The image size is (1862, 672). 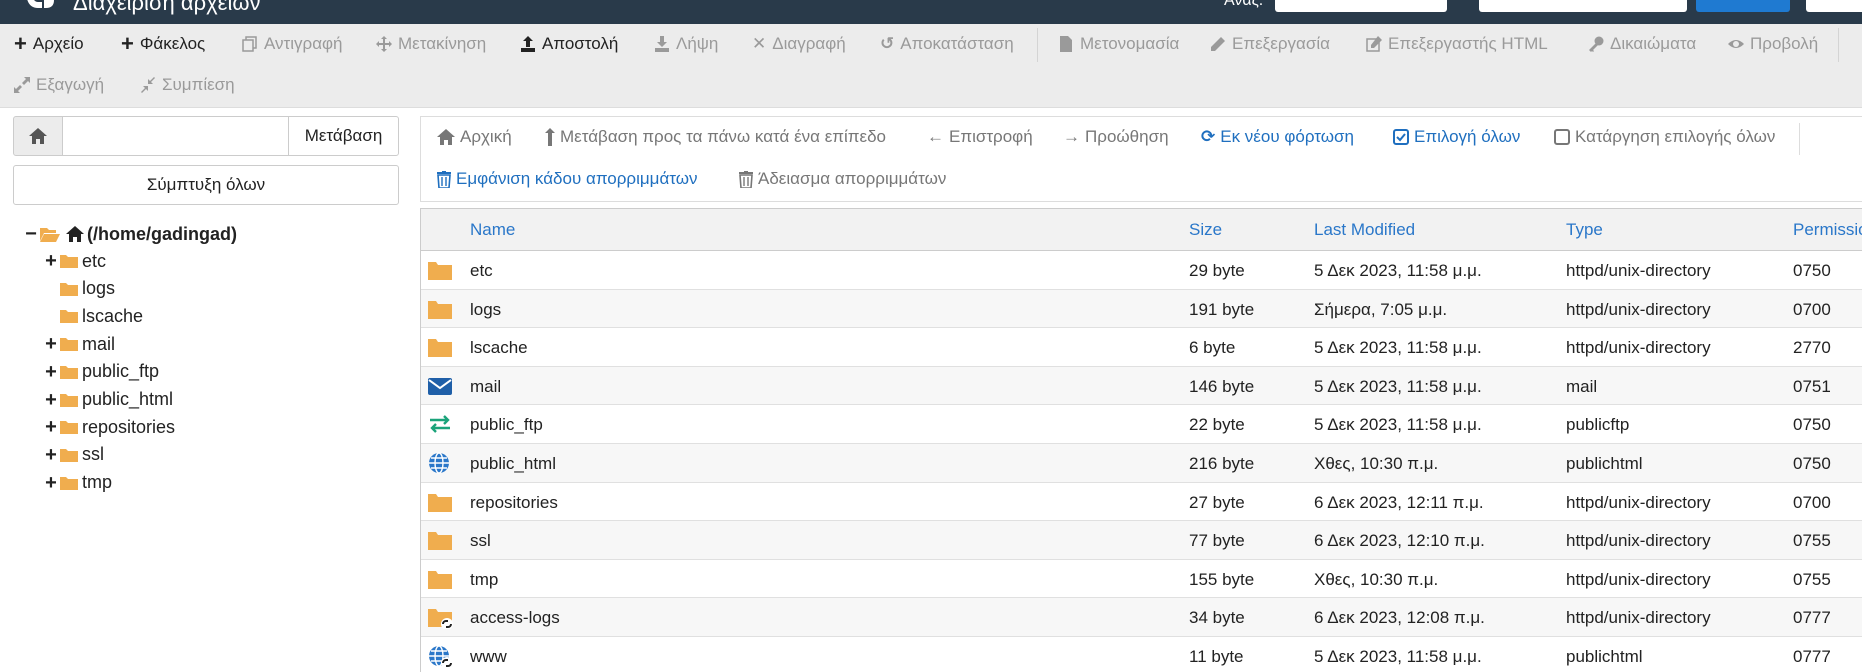 I want to click on up-one-level-action: Μετάβαση προς τα πάνω κατά ένα επίπεδο, so click(x=715, y=137).